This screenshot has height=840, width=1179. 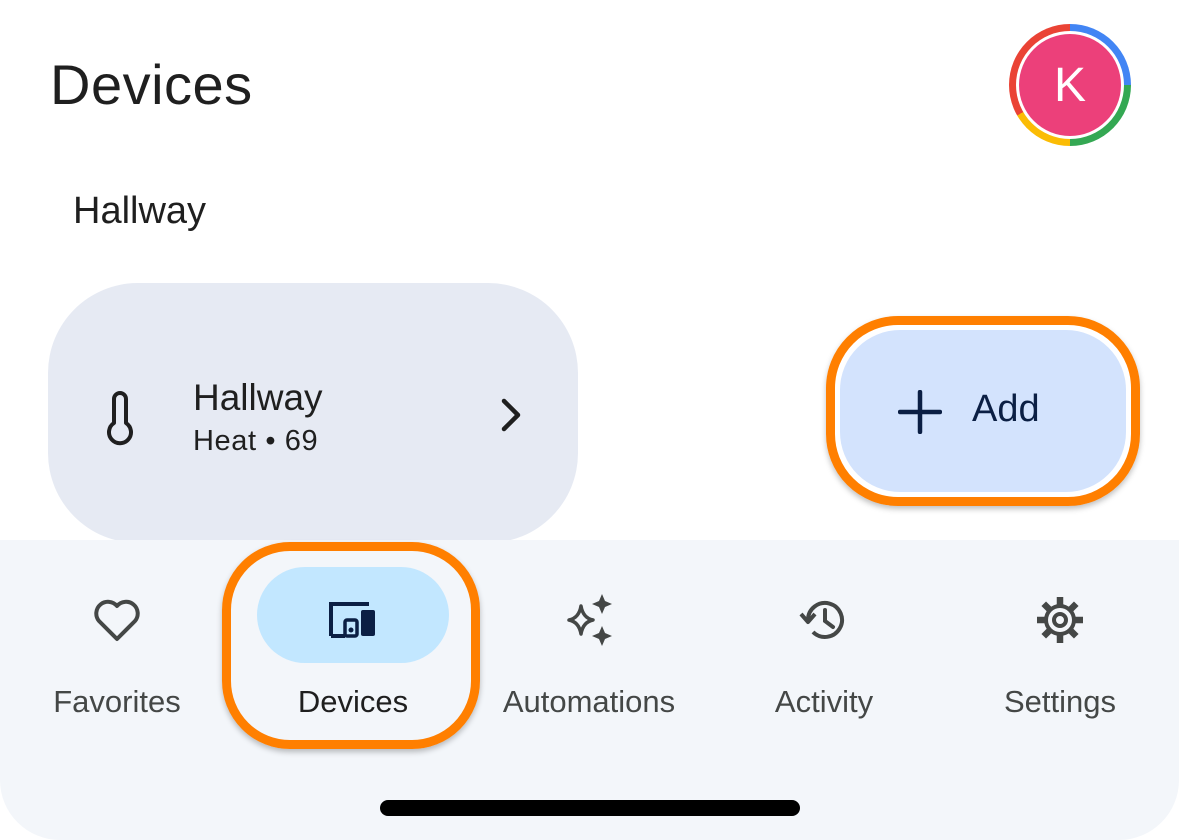 What do you see at coordinates (511, 415) in the screenshot?
I see `chevron-right-icon` at bounding box center [511, 415].